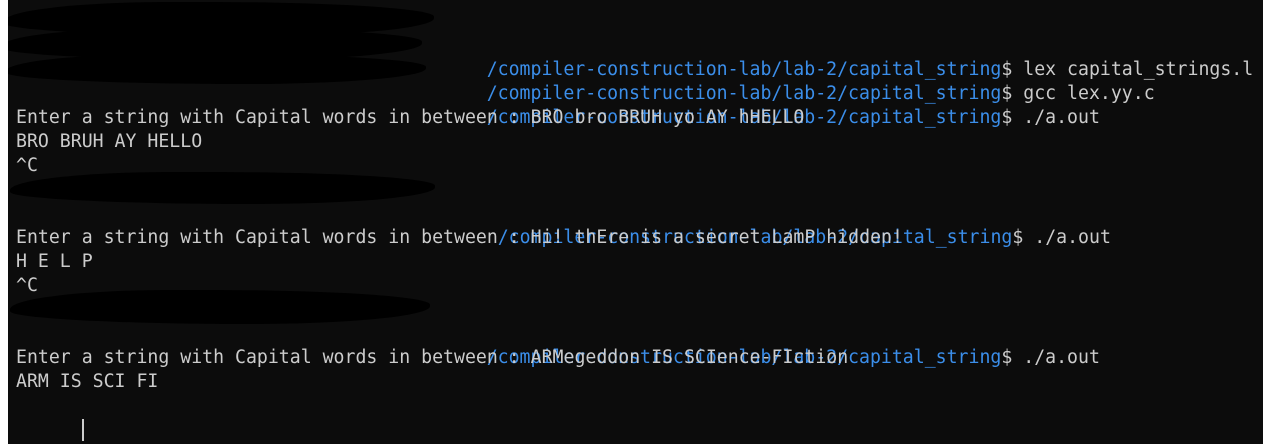 Image resolution: width=1263 pixels, height=444 pixels. What do you see at coordinates (639, 417) in the screenshot?
I see `input-line` at bounding box center [639, 417].